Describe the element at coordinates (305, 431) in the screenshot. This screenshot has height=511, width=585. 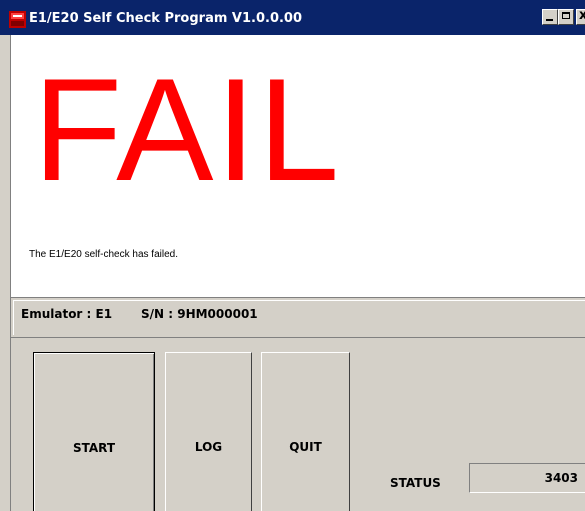
I see `quit-button: QUIT` at that location.